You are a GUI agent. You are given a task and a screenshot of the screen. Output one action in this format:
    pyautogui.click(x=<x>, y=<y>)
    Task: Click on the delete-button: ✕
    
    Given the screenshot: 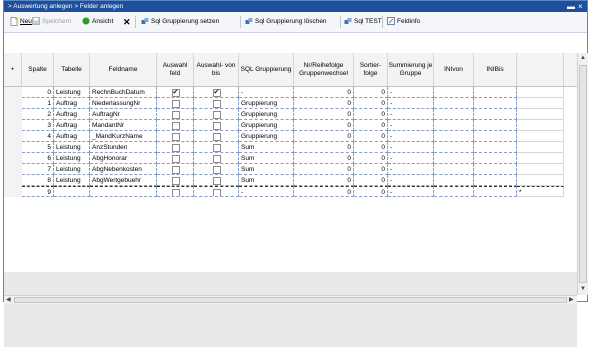 What is the action you would take?
    pyautogui.click(x=127, y=22)
    